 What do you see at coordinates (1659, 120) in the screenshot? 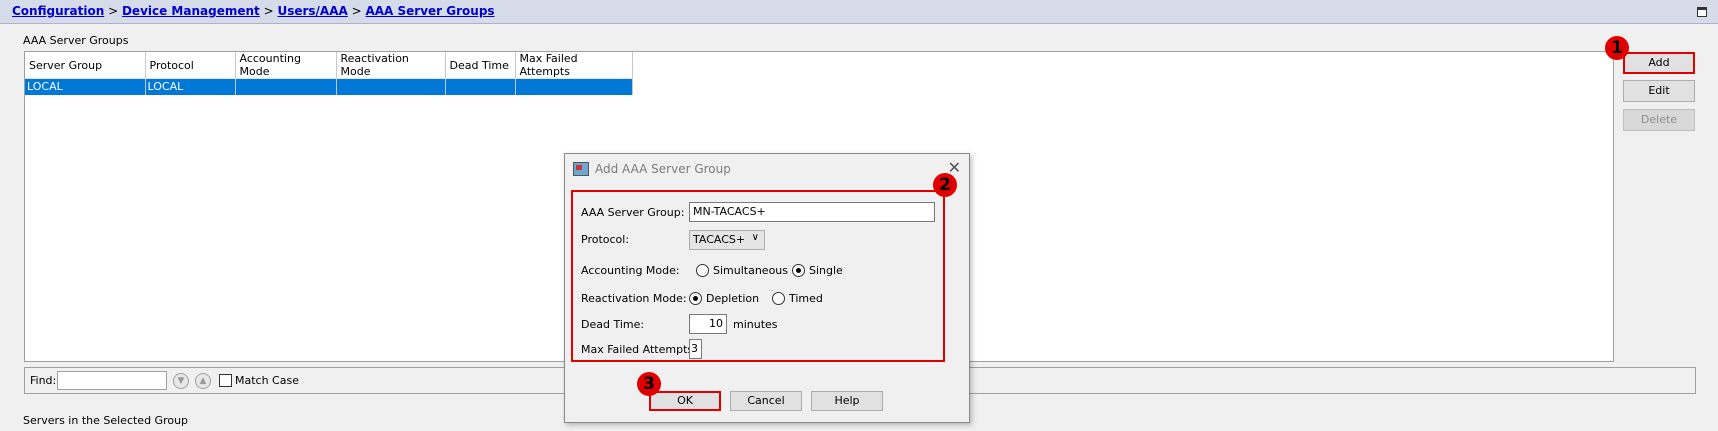
I see `delete-button: Delete` at bounding box center [1659, 120].